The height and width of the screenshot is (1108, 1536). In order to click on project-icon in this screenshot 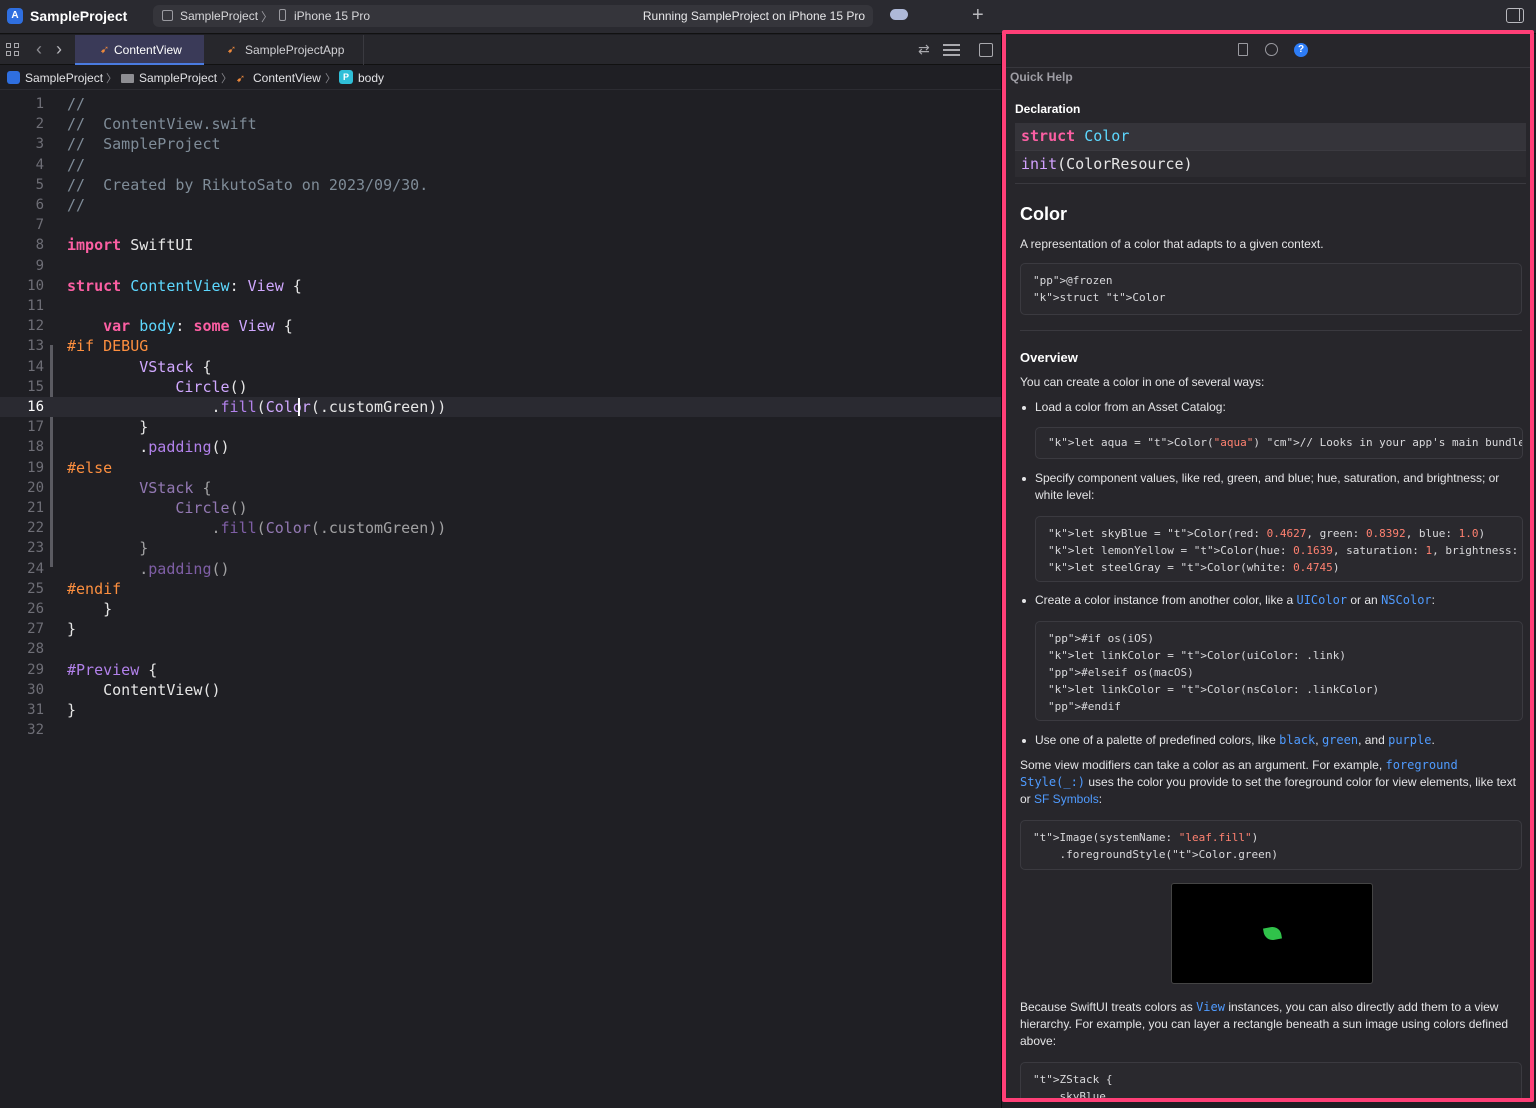, I will do `click(13, 77)`.